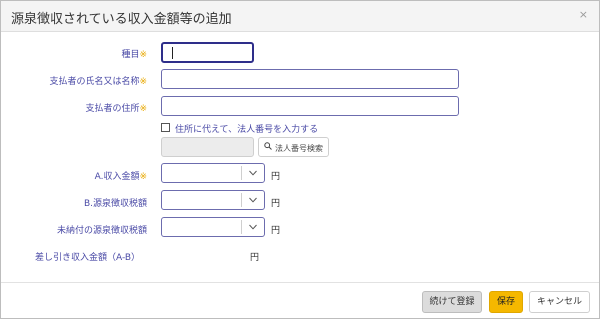 The width and height of the screenshot is (600, 319). Describe the element at coordinates (88, 258) in the screenshot. I see `net-income-label: 差し引き収入金額（A-B）` at that location.